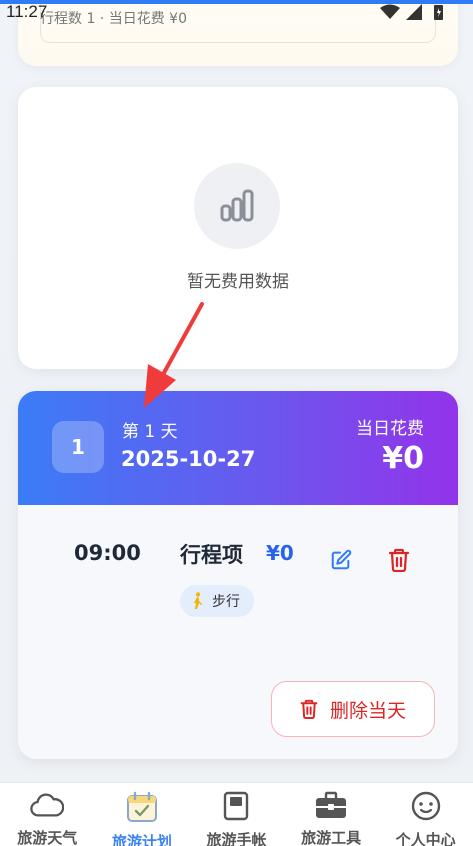 This screenshot has width=473, height=846. I want to click on nav-item-tools: 旅游工具, so click(331, 814).